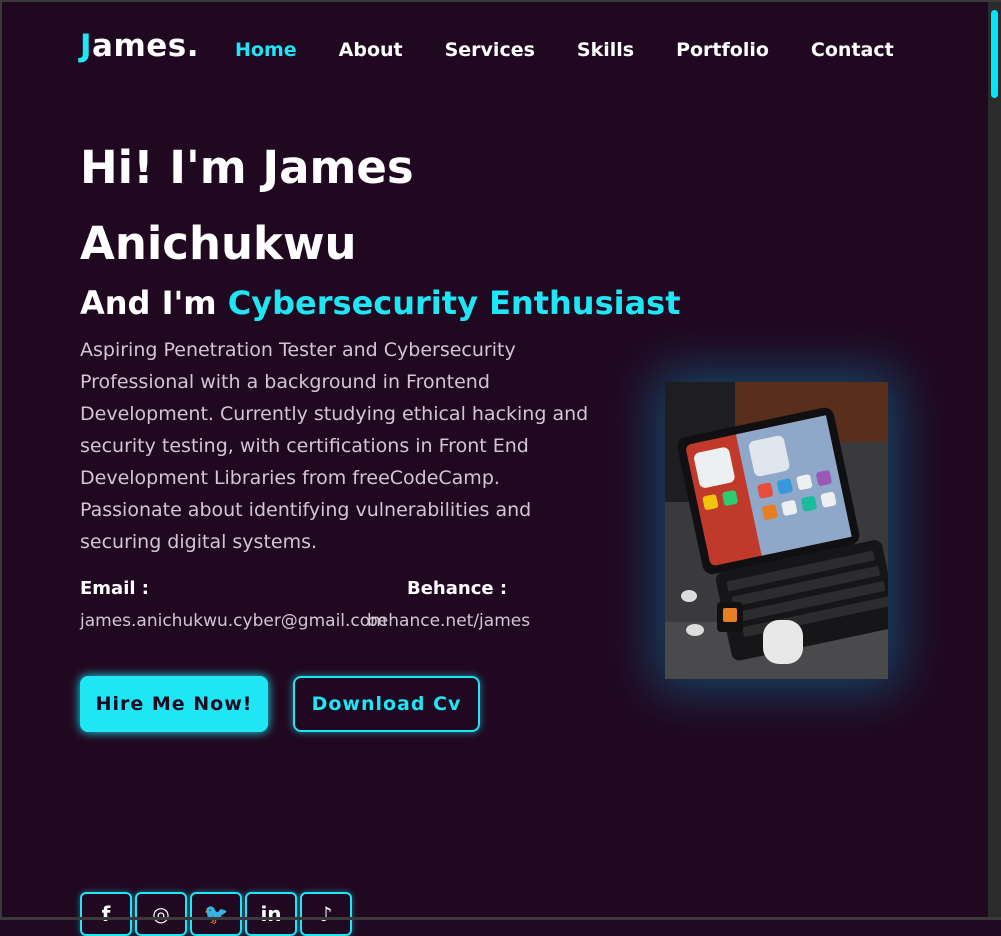 The image size is (1001, 936). I want to click on nav-item-services: Services, so click(490, 50).